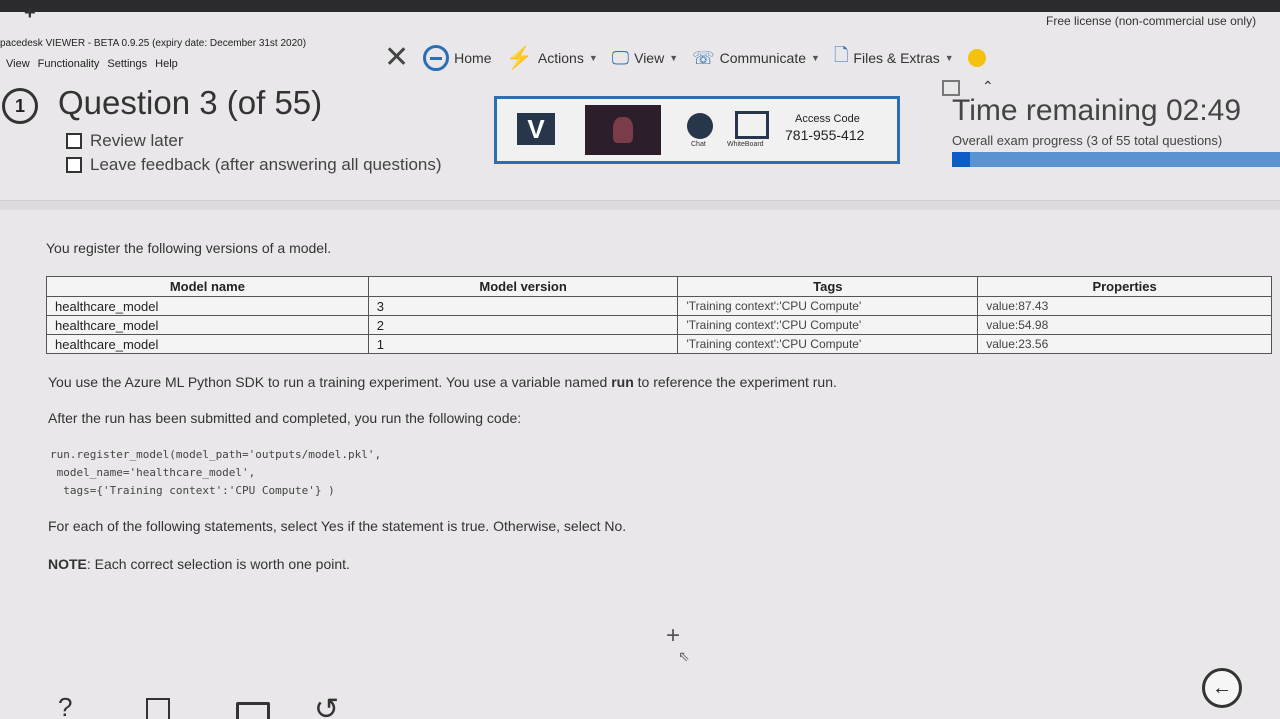 The height and width of the screenshot is (719, 1280). Describe the element at coordinates (153, 472) in the screenshot. I see `code-line: model_name='healthcare_model',` at that location.